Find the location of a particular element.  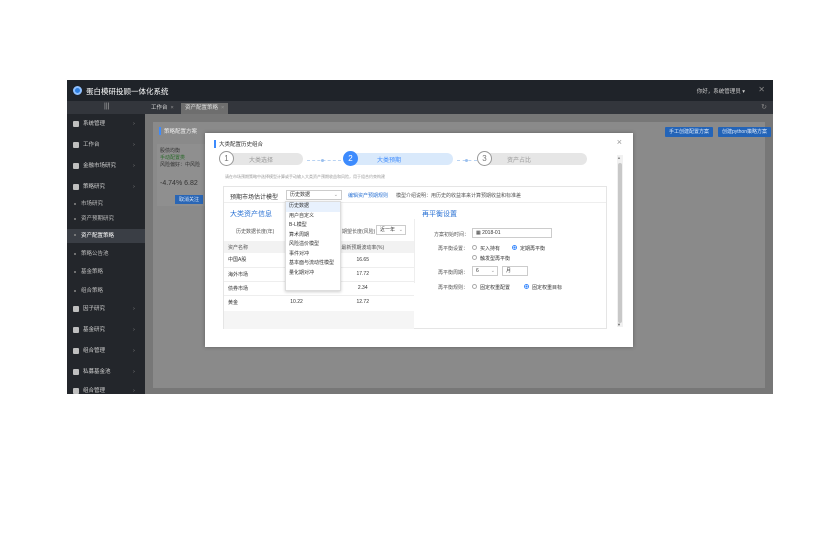

strategy-return-value: -4.74% is located at coordinates (171, 183).